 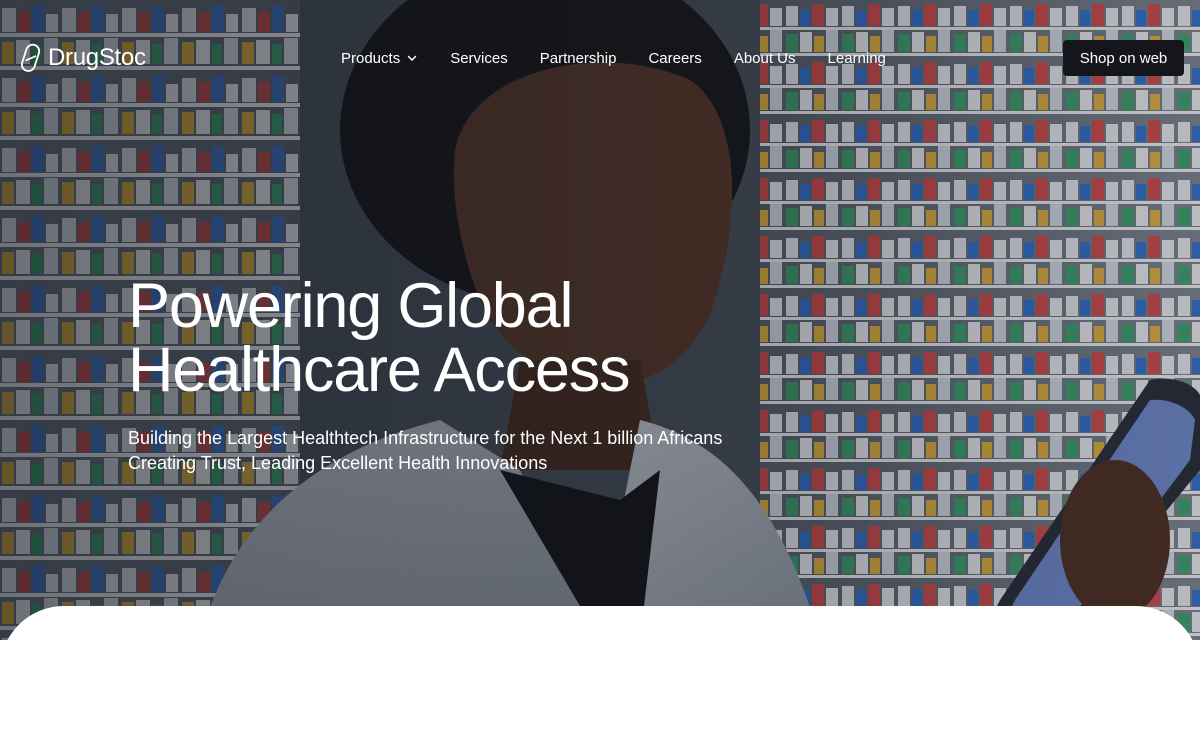 I want to click on hero-title: Powering Global Healthcare Access, so click(x=478, y=338).